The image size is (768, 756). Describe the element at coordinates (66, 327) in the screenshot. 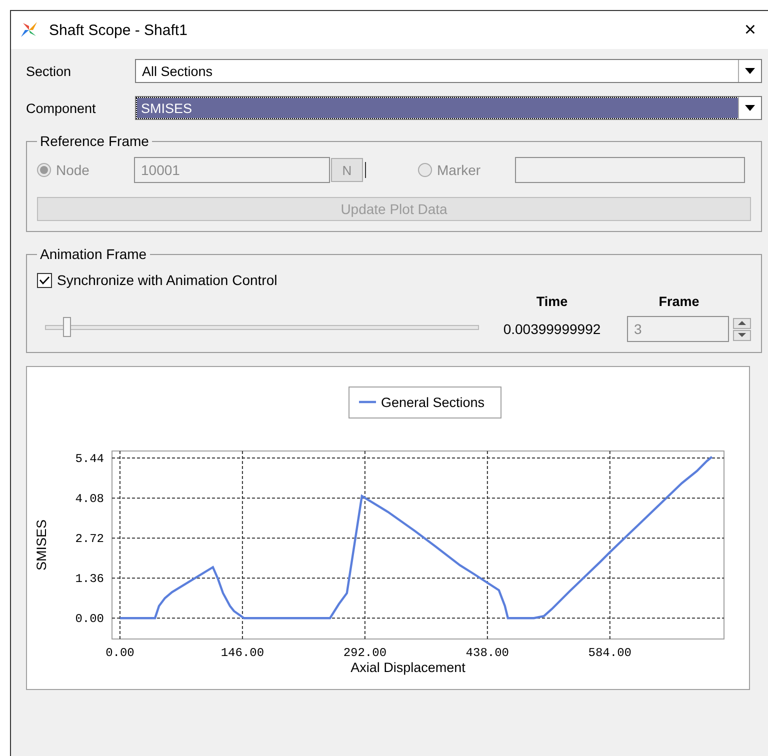

I see `slider-thumb` at that location.